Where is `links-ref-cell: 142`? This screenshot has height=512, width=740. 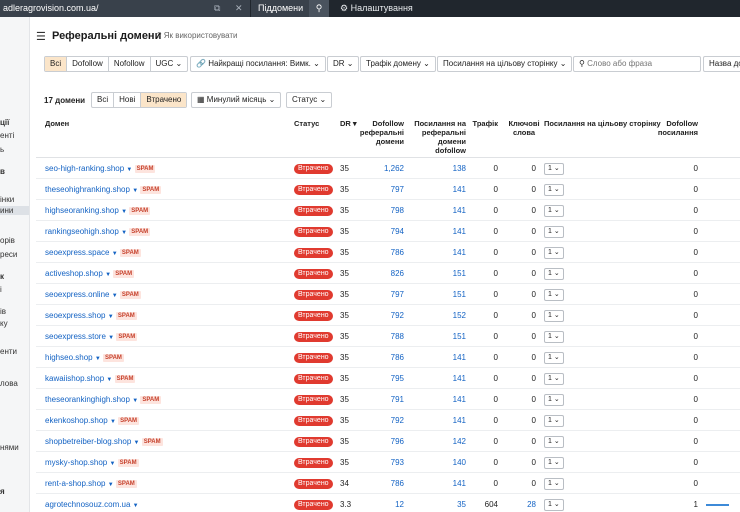 links-ref-cell: 142 is located at coordinates (437, 441).